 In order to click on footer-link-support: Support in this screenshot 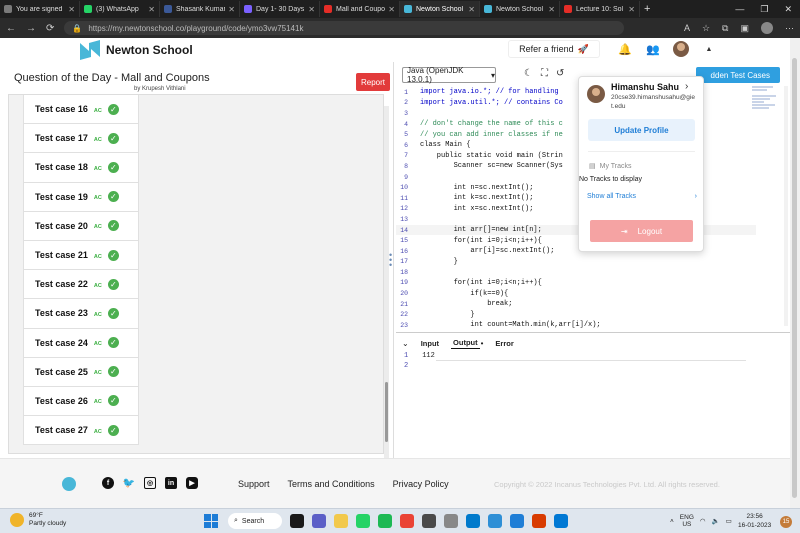, I will do `click(254, 484)`.